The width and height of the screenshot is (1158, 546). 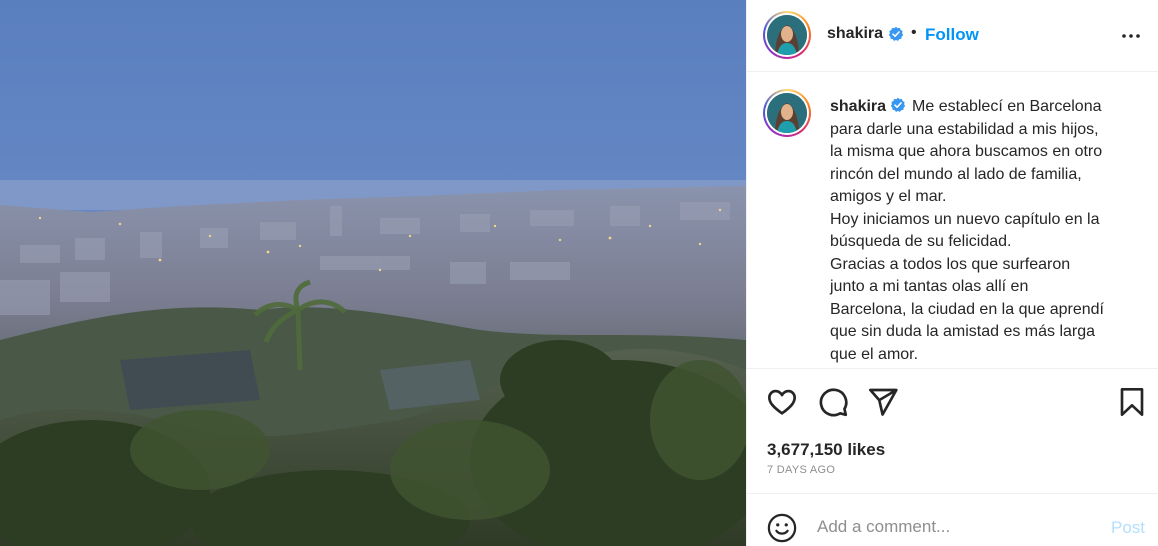 I want to click on caption-line: la misma que ahora buscamos en otro, so click(x=966, y=151).